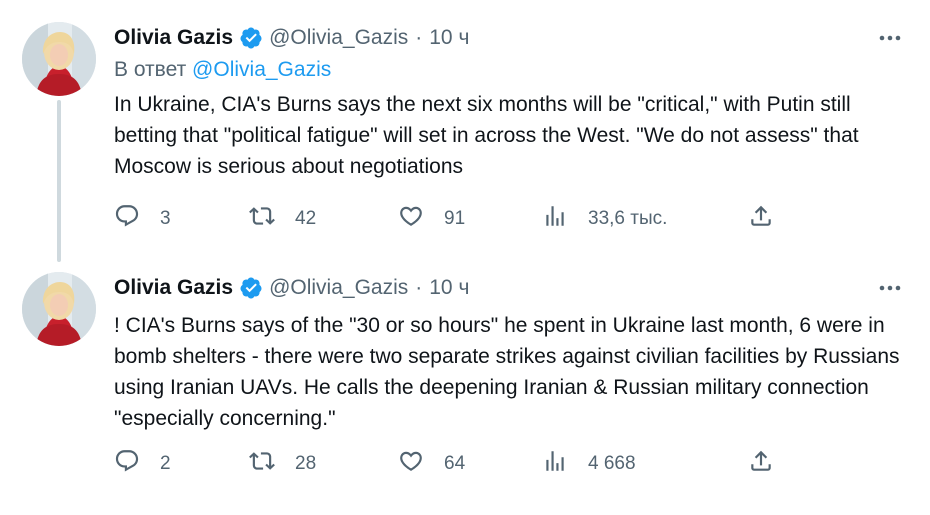  I want to click on reply-button: 2, so click(142, 464).